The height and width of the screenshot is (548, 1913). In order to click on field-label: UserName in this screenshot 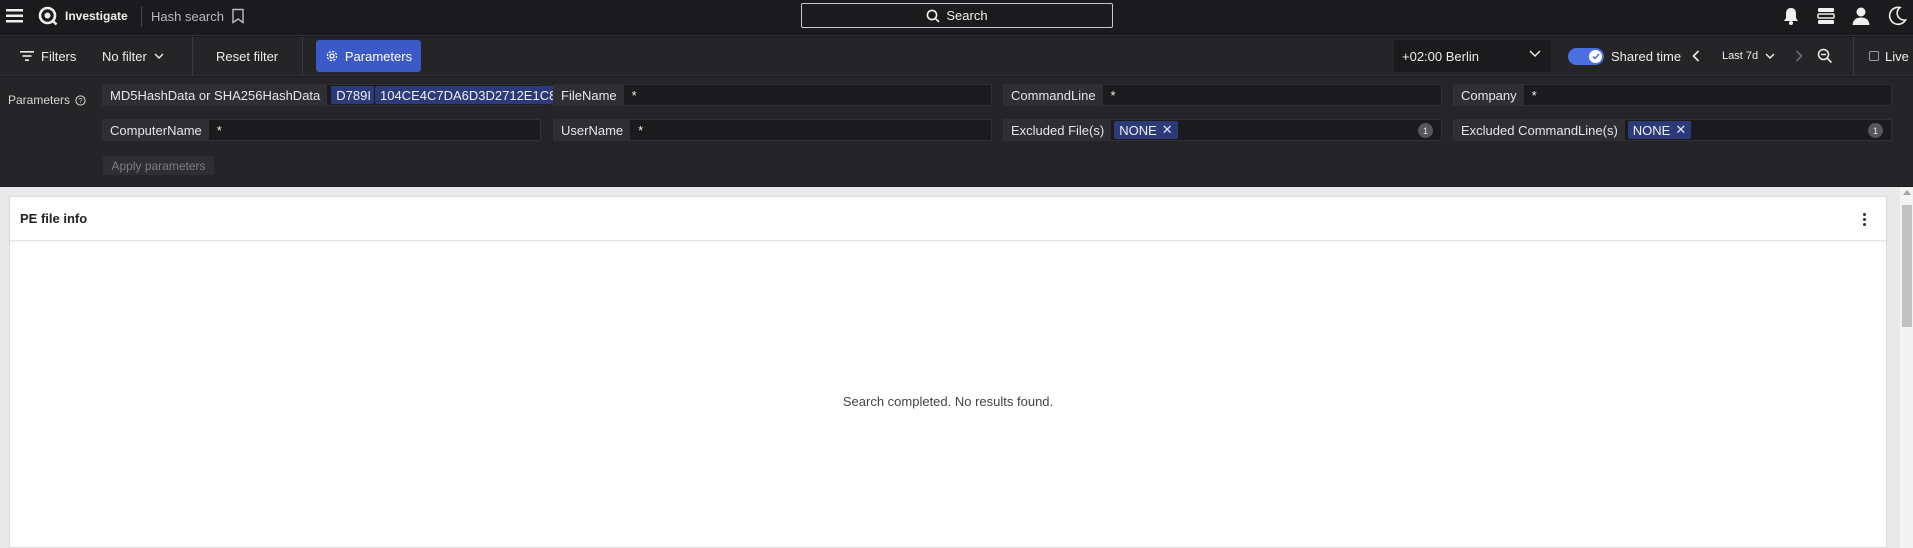, I will do `click(592, 130)`.